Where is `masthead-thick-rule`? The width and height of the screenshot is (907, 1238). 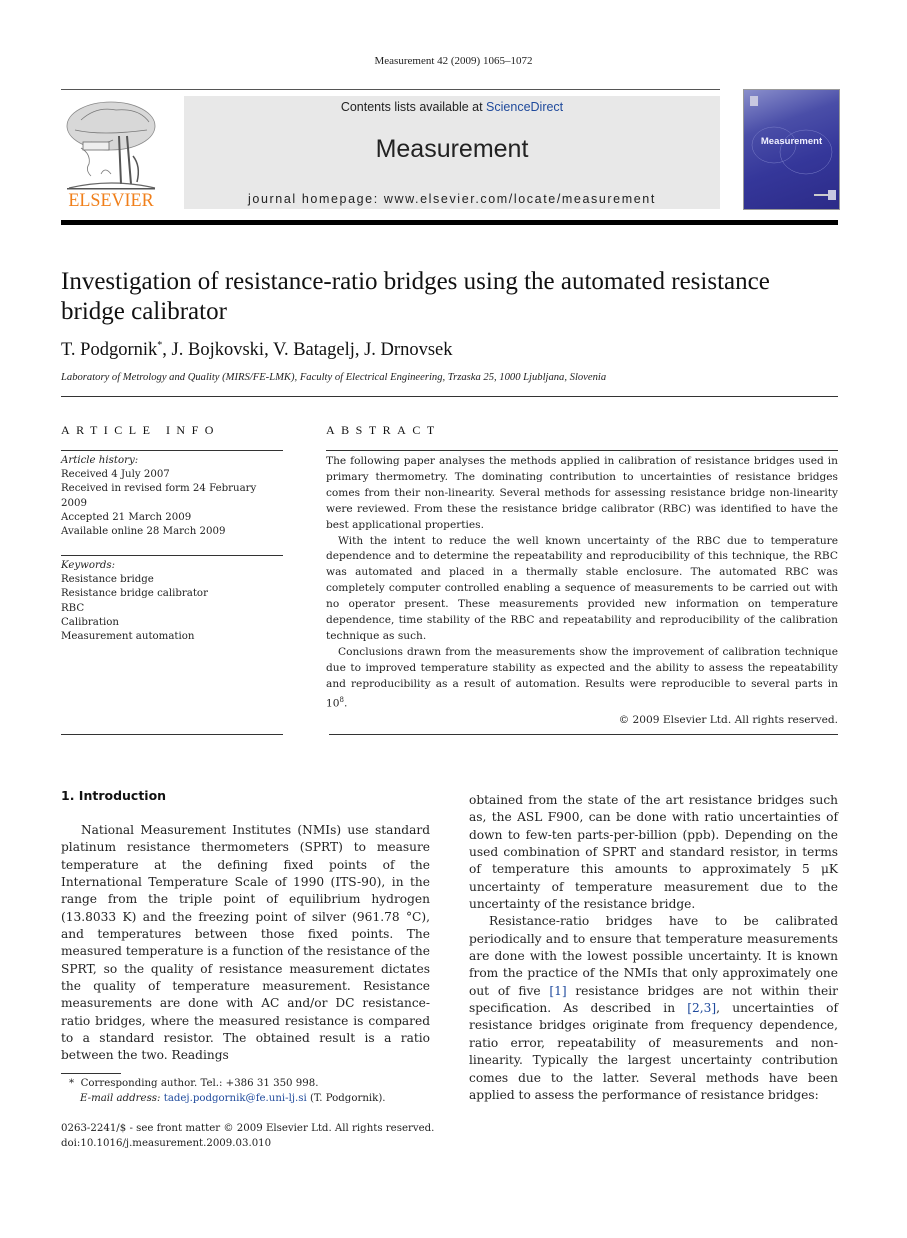 masthead-thick-rule is located at coordinates (449, 222).